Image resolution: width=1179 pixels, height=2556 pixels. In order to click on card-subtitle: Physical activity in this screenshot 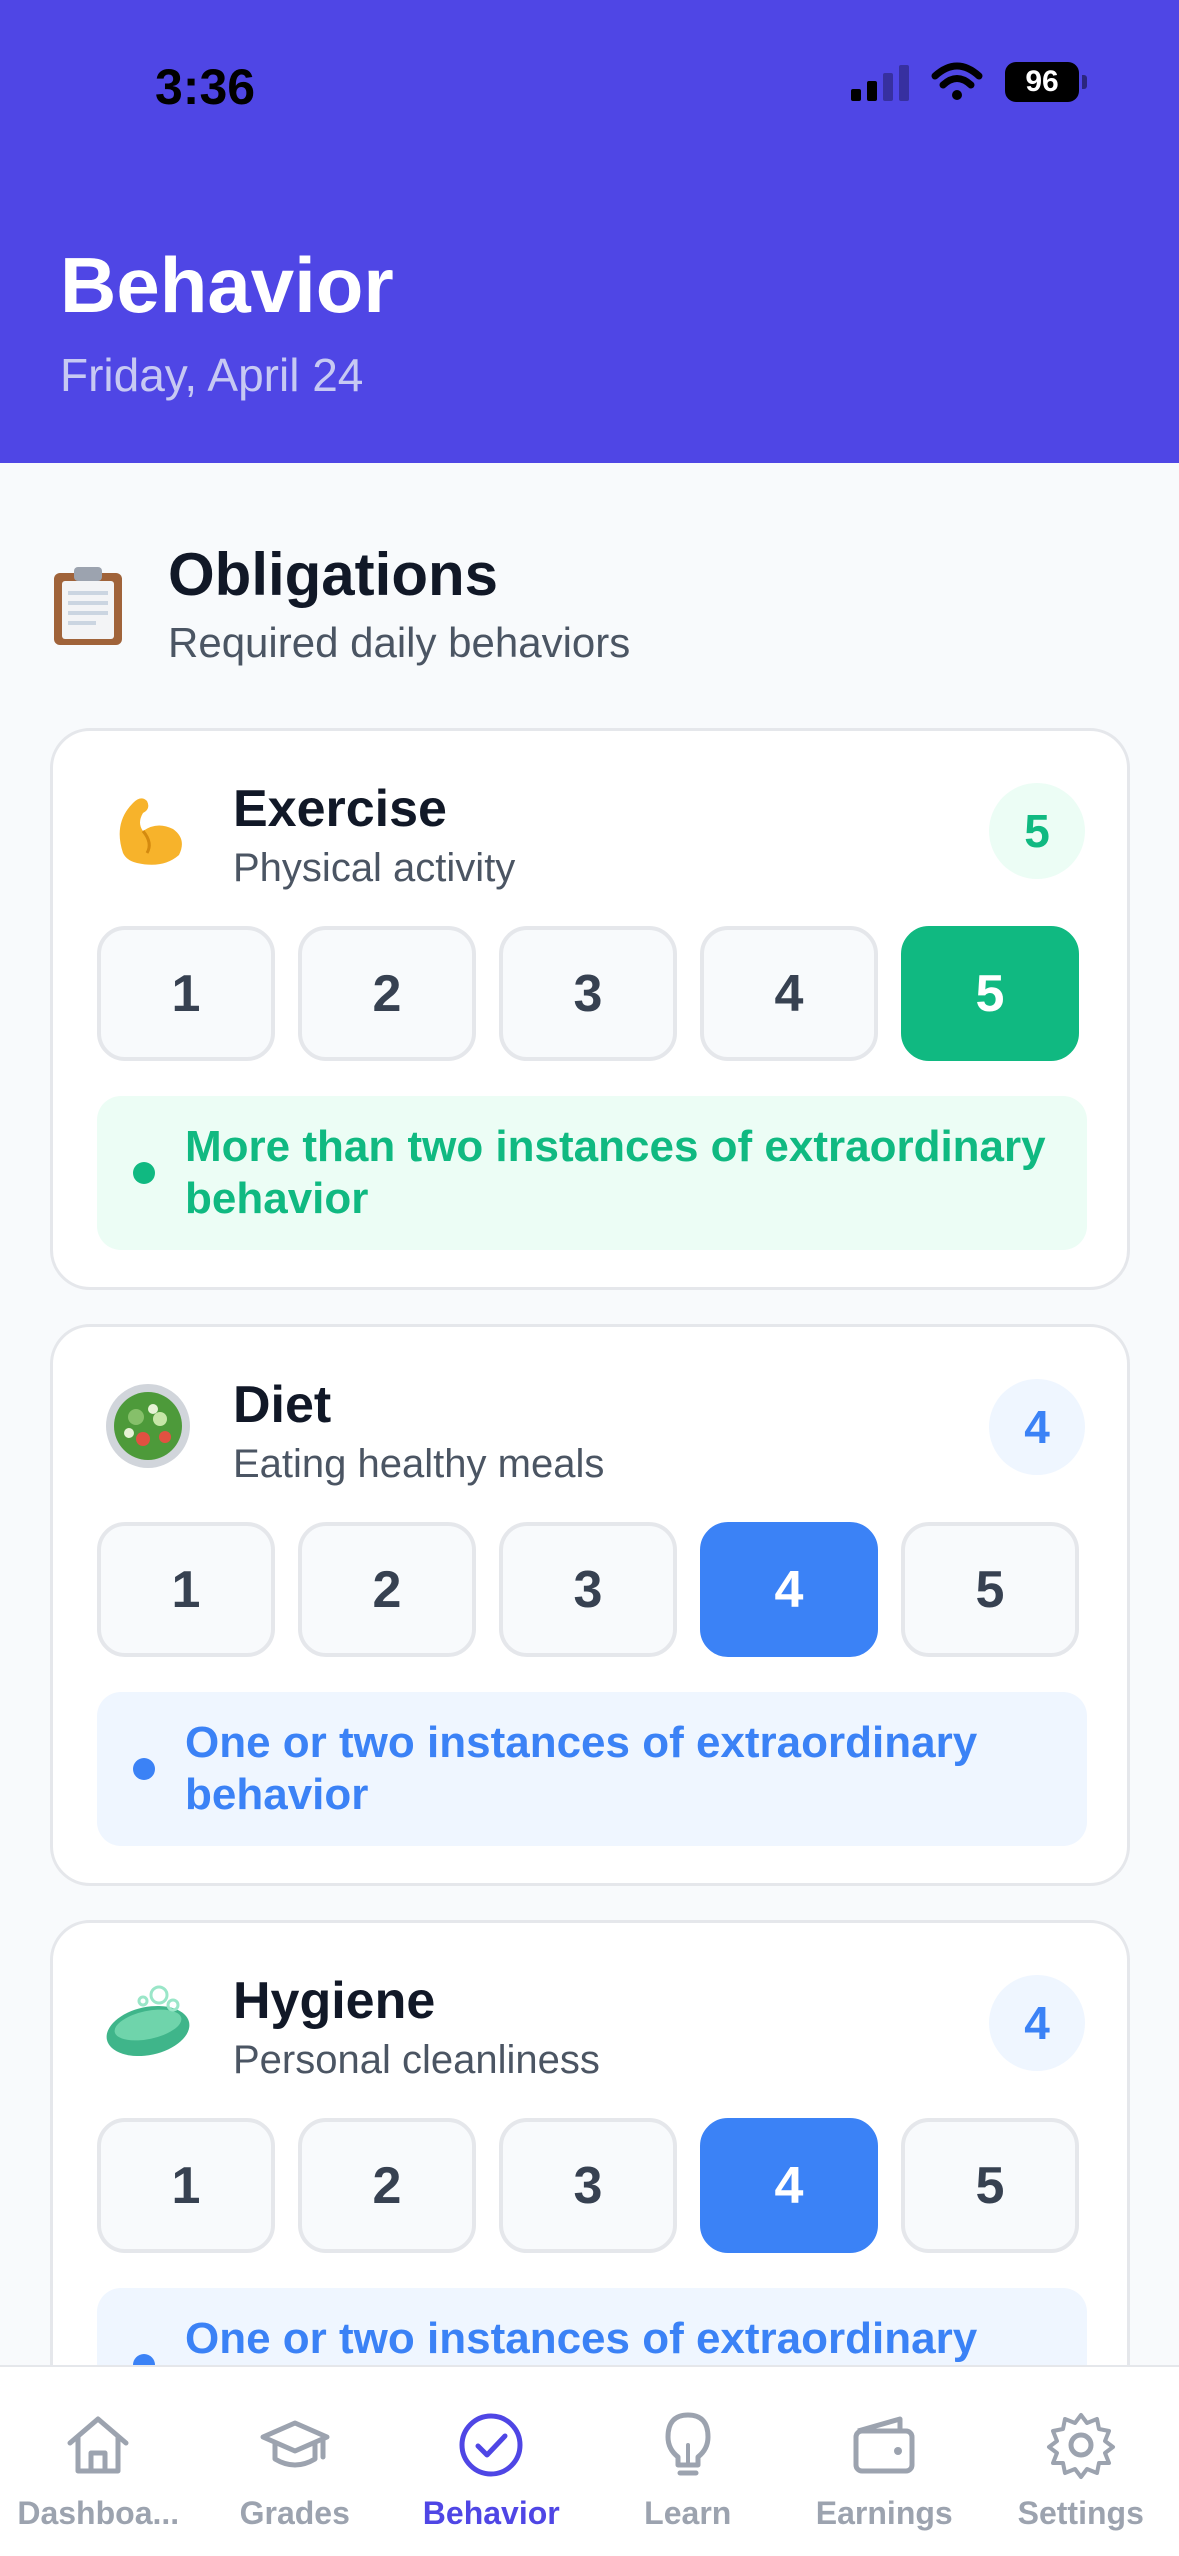, I will do `click(374, 868)`.